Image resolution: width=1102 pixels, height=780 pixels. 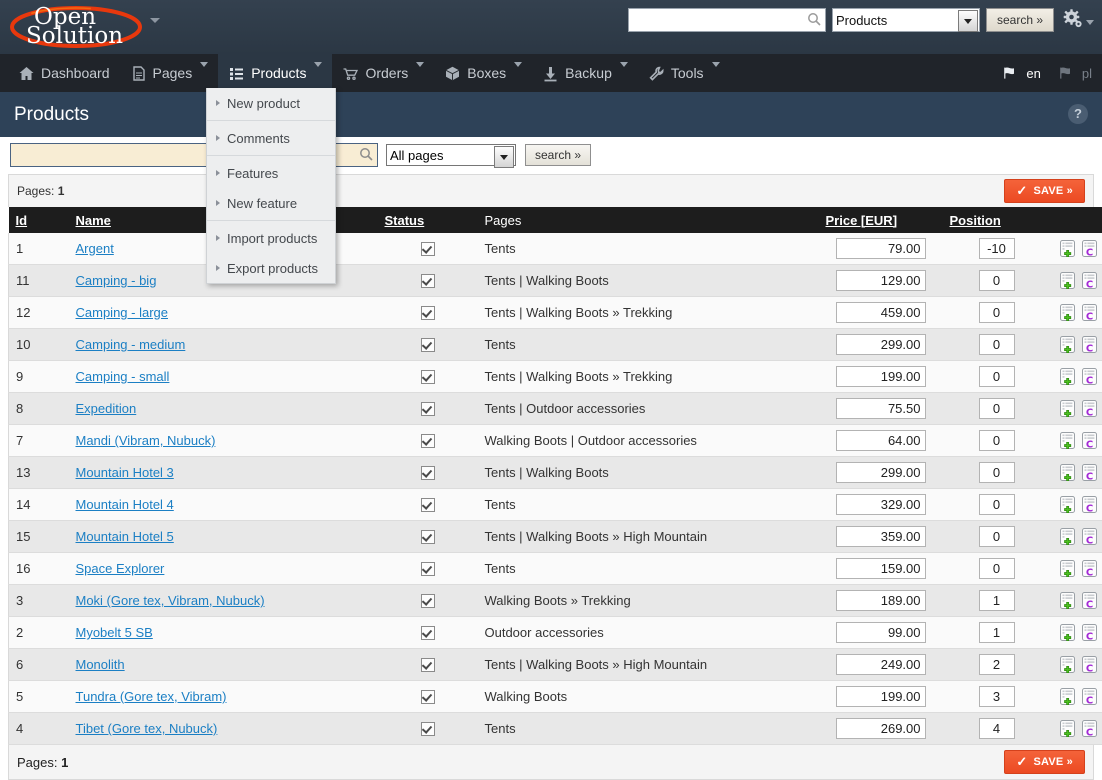 I want to click on product-link: Mountain Hotel 3, so click(x=125, y=472).